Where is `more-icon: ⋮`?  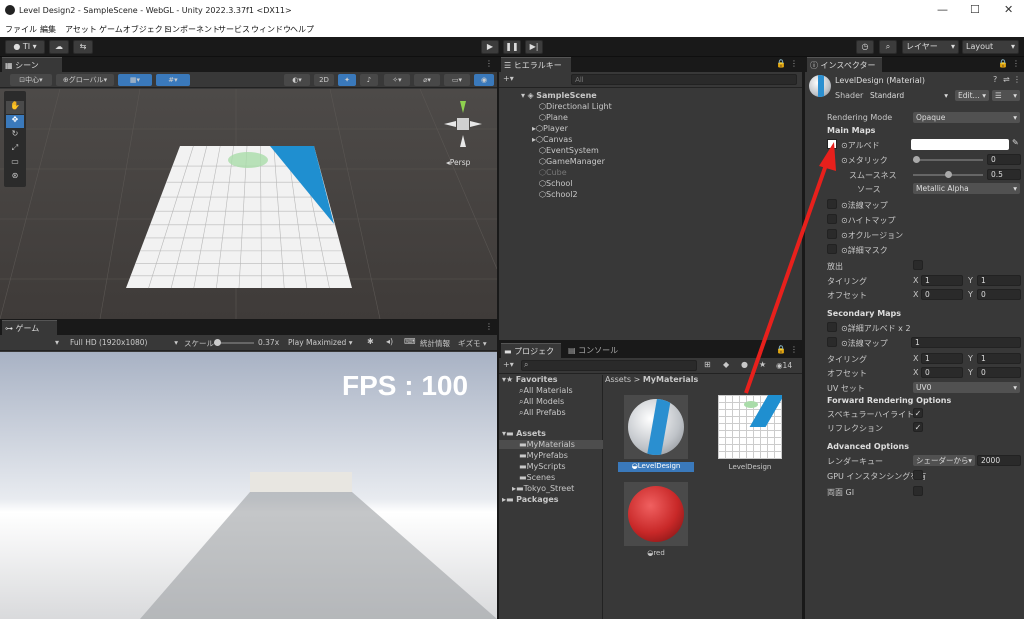
more-icon: ⋮ is located at coordinates (1017, 79).